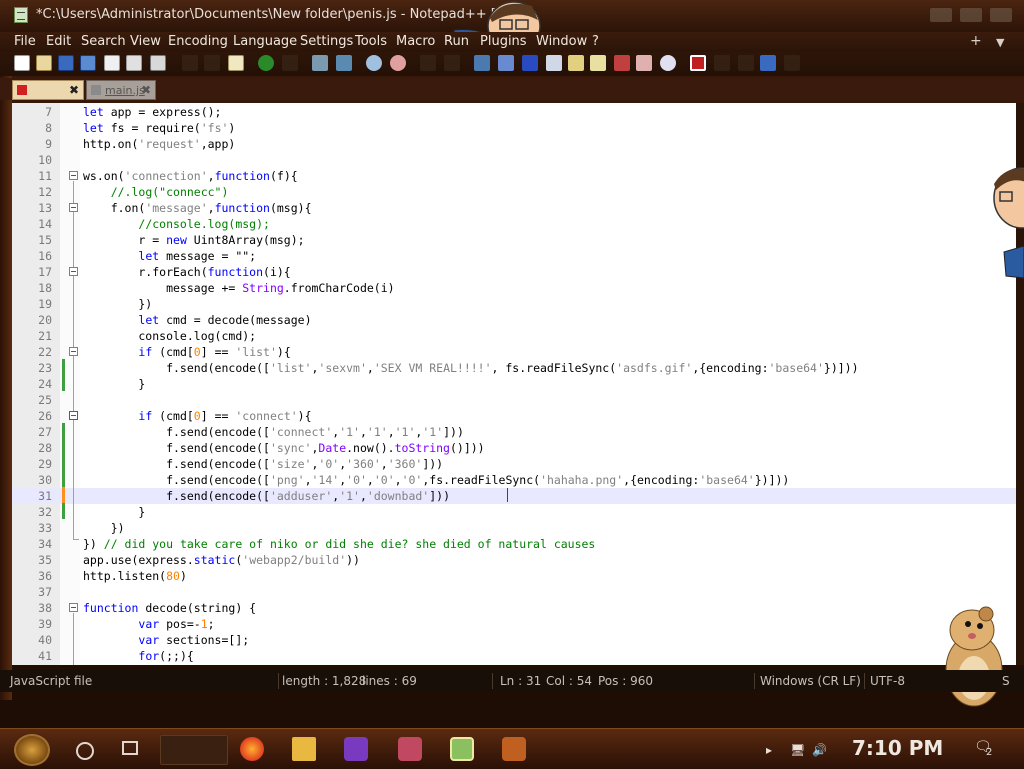 Image resolution: width=1024 pixels, height=769 pixels. Describe the element at coordinates (121, 90) in the screenshot. I see `tab-main-js: main.js ✖` at that location.